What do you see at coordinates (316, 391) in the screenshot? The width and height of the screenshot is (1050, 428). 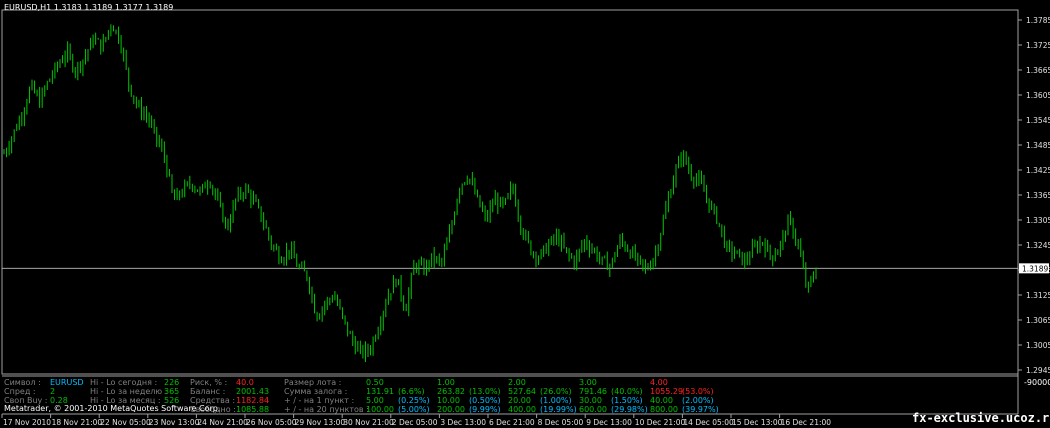 I see `info-label: Сумма залога :` at bounding box center [316, 391].